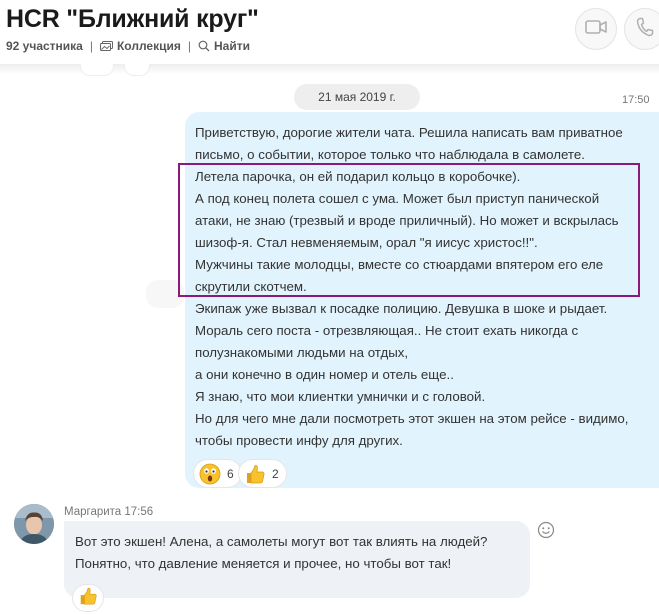 The height and width of the screenshot is (615, 659). Describe the element at coordinates (357, 97) in the screenshot. I see `date-separator: 21 мая 2019 г.` at that location.